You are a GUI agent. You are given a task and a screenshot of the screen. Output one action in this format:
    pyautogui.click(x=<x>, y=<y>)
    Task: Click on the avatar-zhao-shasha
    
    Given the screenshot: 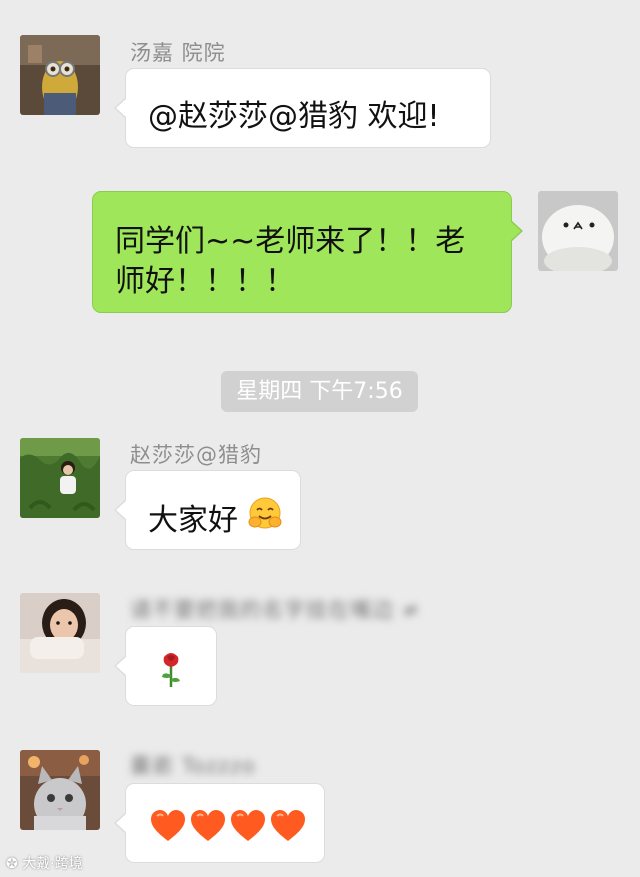 What is the action you would take?
    pyautogui.click(x=60, y=478)
    